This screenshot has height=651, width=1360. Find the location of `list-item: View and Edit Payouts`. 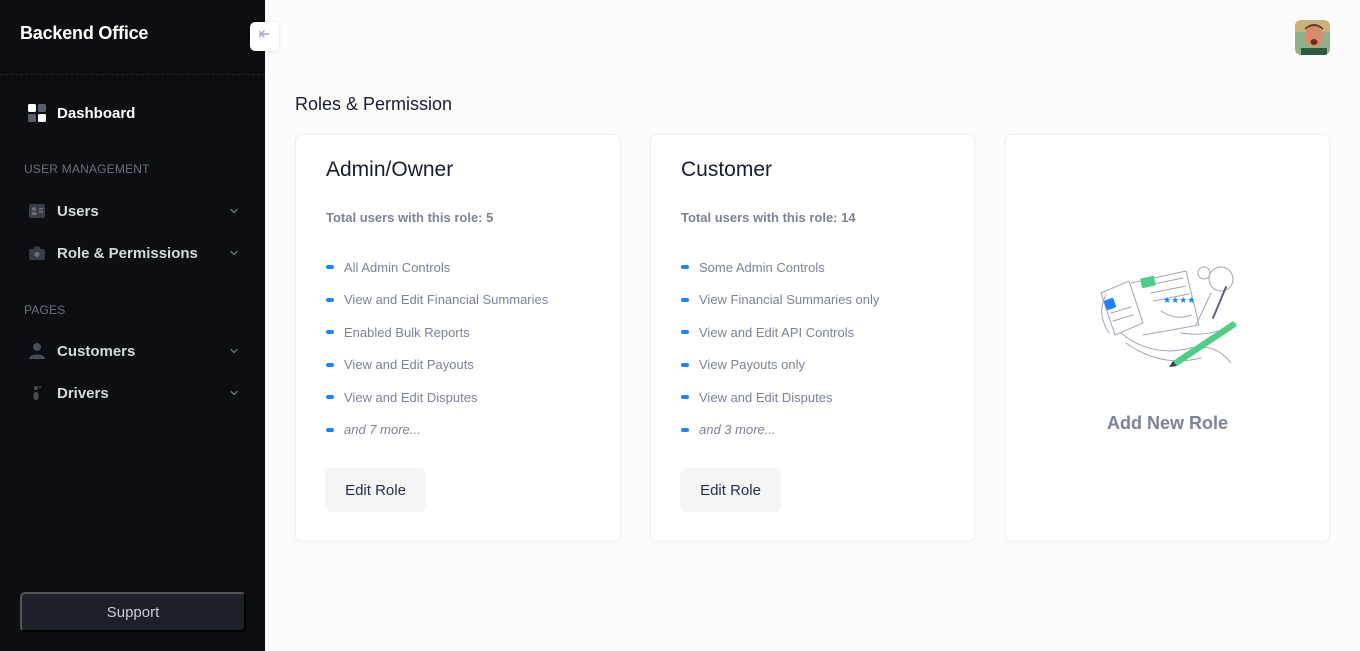

list-item: View and Edit Payouts is located at coordinates (437, 365).